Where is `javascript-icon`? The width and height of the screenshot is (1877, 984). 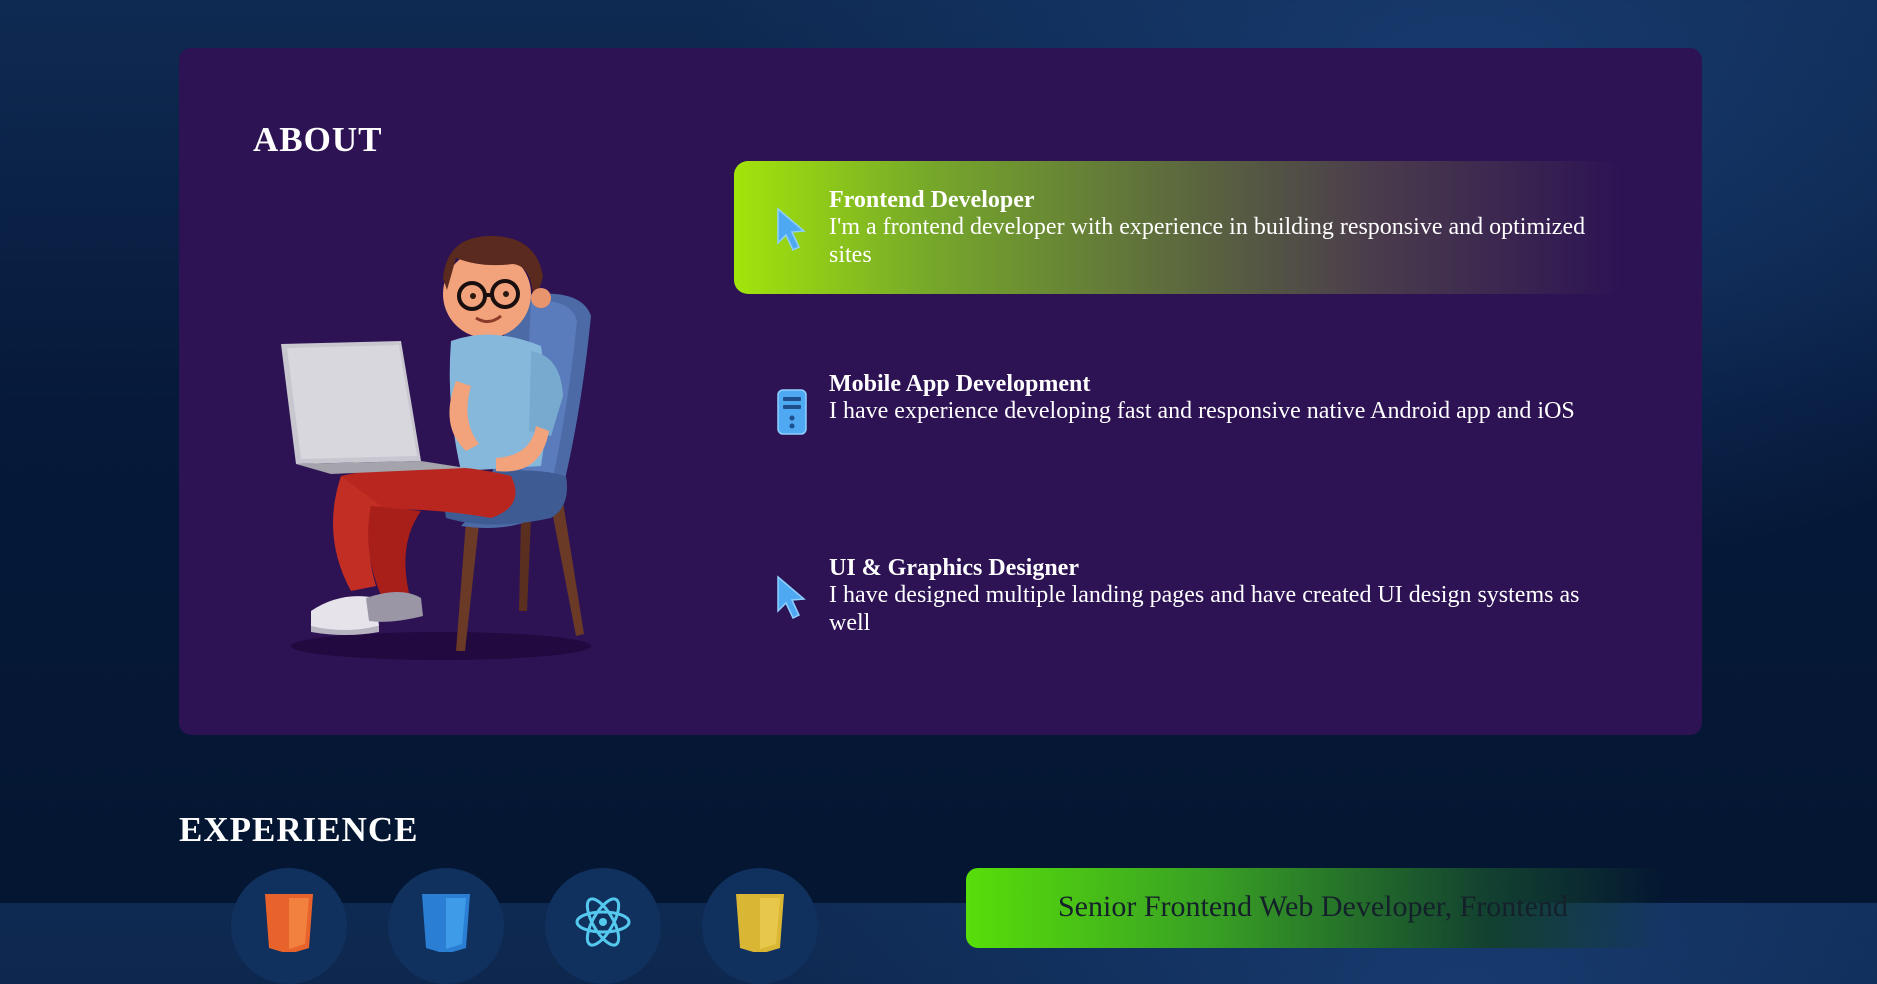 javascript-icon is located at coordinates (760, 923).